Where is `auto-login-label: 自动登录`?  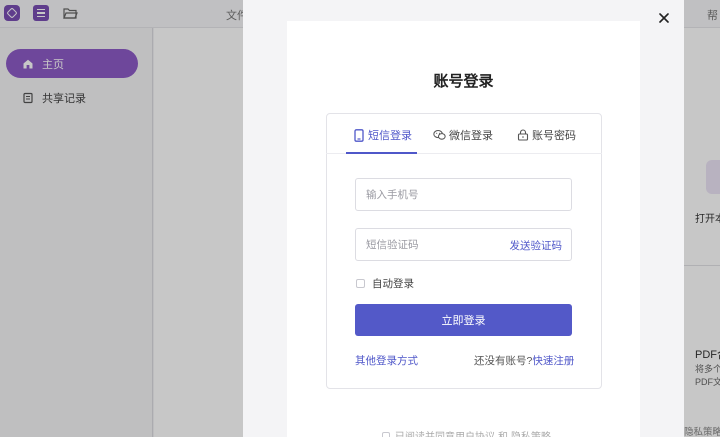
auto-login-label: 自动登录 is located at coordinates (393, 284).